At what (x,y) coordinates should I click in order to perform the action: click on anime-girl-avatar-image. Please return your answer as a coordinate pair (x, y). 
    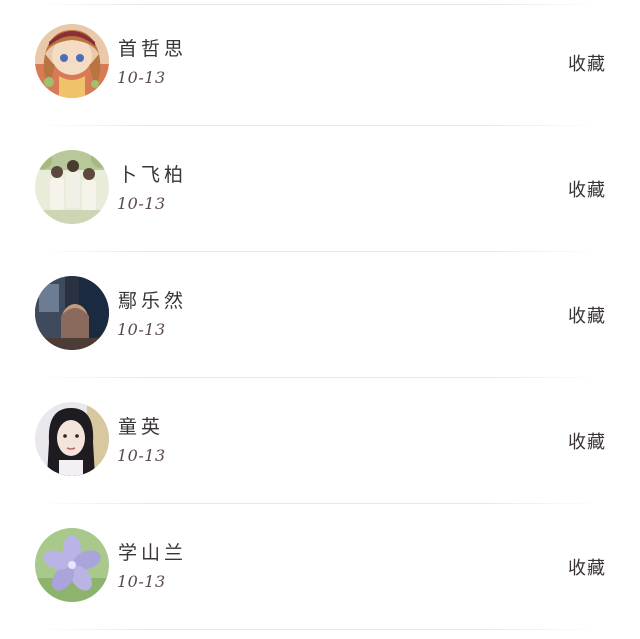
    Looking at the image, I should click on (72, 61).